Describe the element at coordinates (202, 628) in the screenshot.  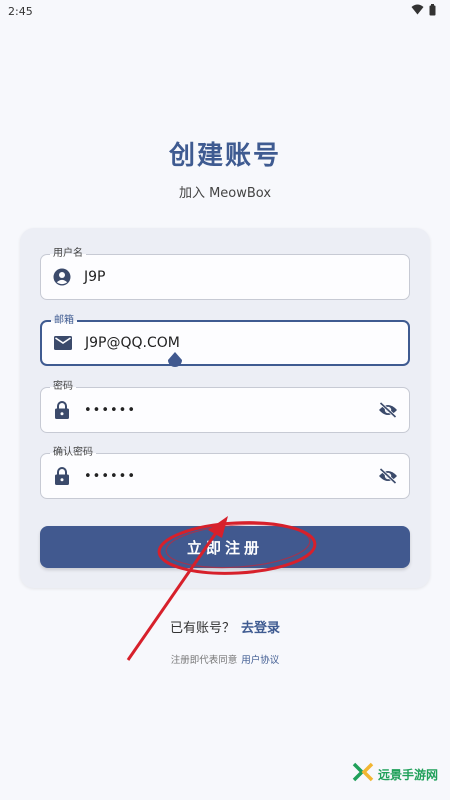
I see `have-account-text: 已有账号？` at that location.